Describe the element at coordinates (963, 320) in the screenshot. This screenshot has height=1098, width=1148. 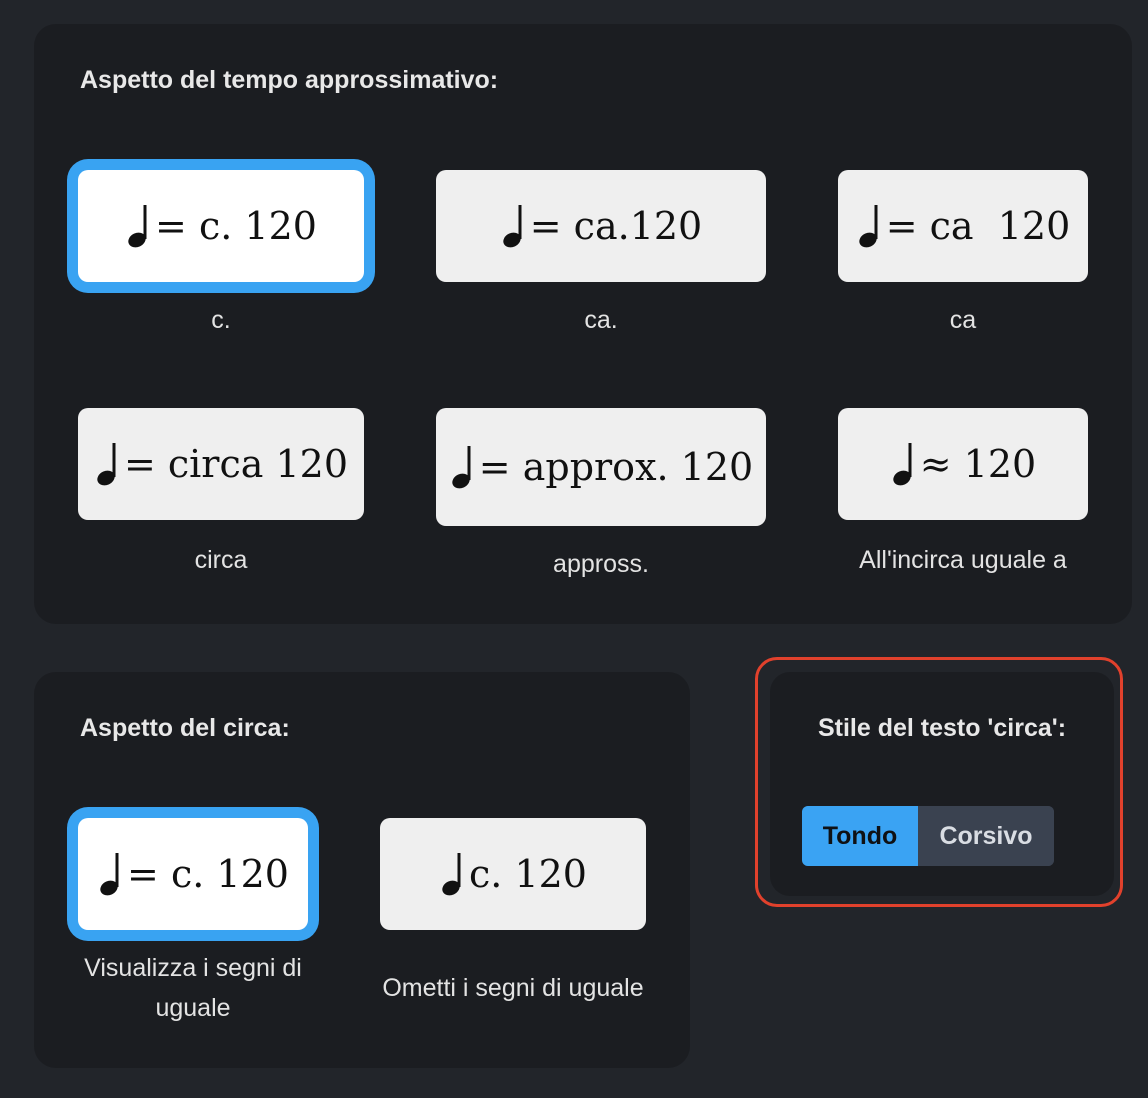
I see `tempo-option-label: ca` at that location.